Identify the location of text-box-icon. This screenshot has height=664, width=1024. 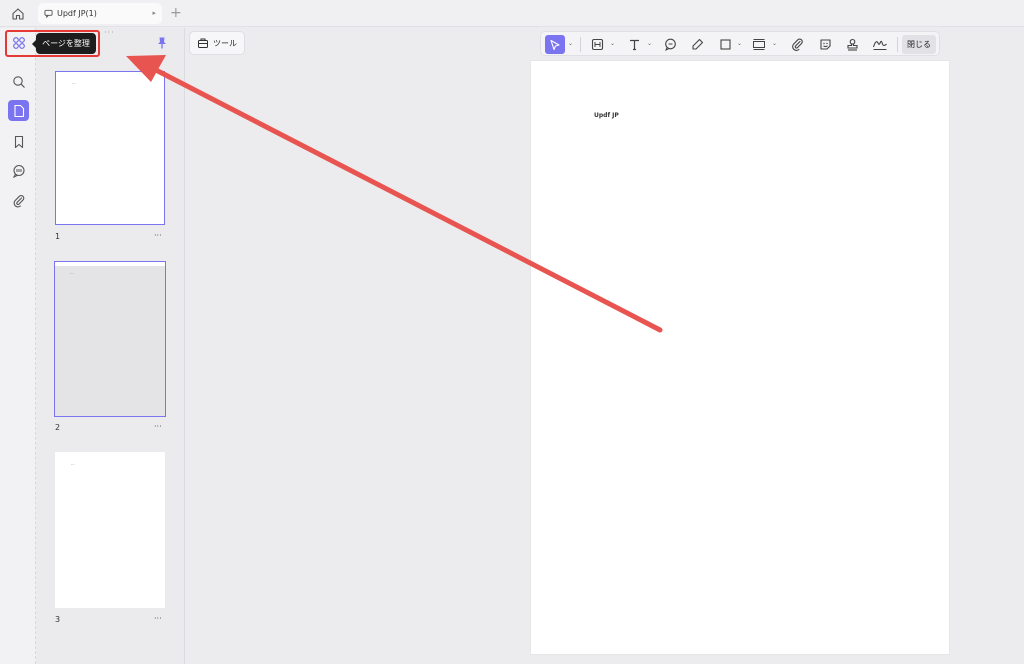
(597, 44).